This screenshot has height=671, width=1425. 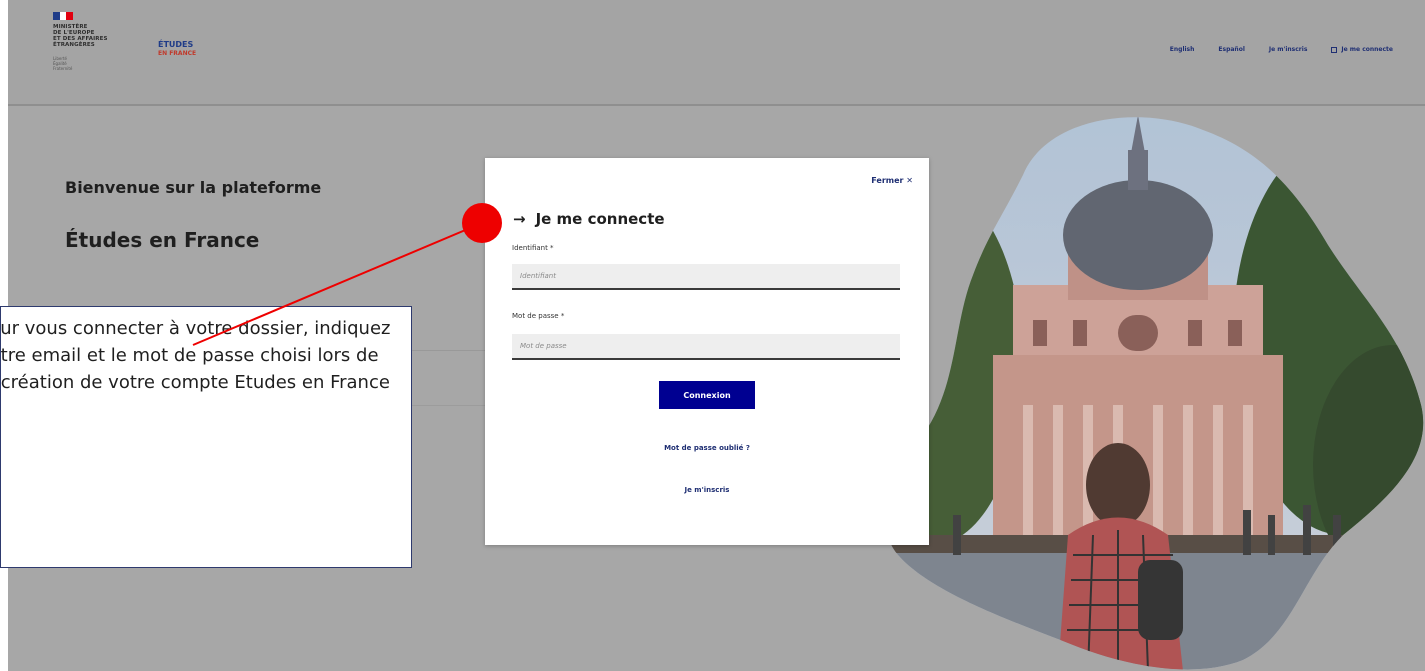 What do you see at coordinates (707, 448) in the screenshot?
I see `forgot-password-link: Mot de passe oublié ?` at bounding box center [707, 448].